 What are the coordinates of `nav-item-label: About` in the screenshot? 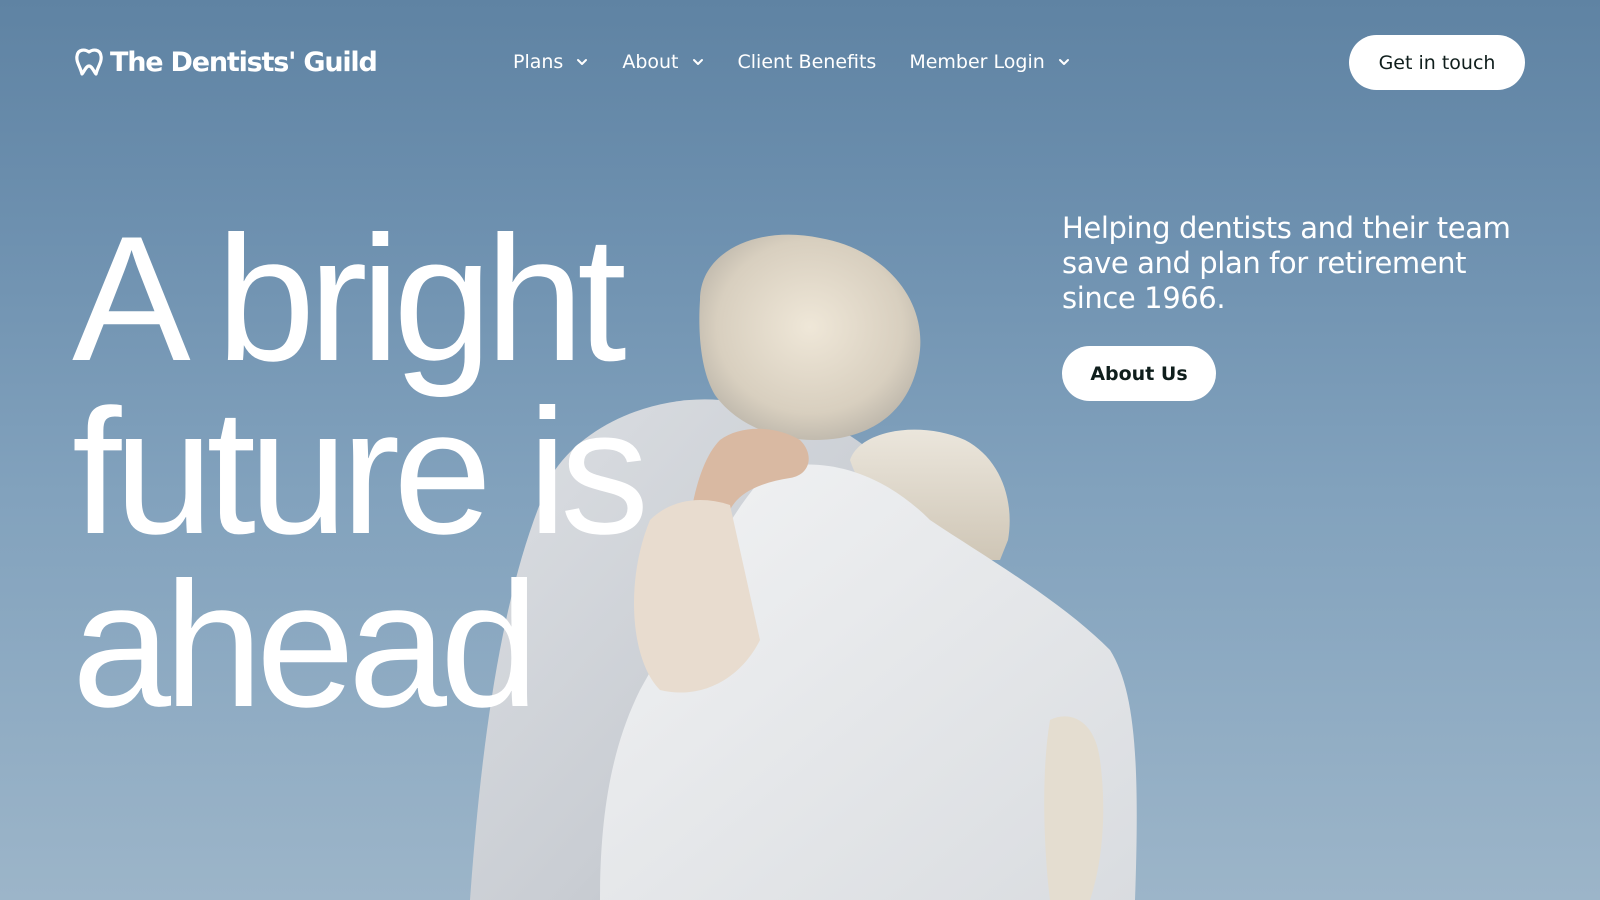 It's located at (650, 62).